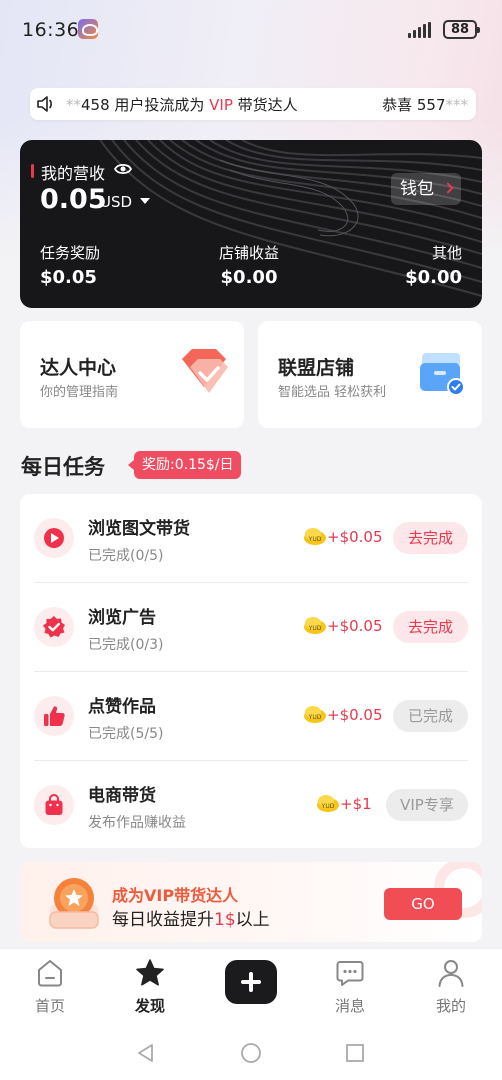  What do you see at coordinates (54, 538) in the screenshot?
I see `play-icon` at bounding box center [54, 538].